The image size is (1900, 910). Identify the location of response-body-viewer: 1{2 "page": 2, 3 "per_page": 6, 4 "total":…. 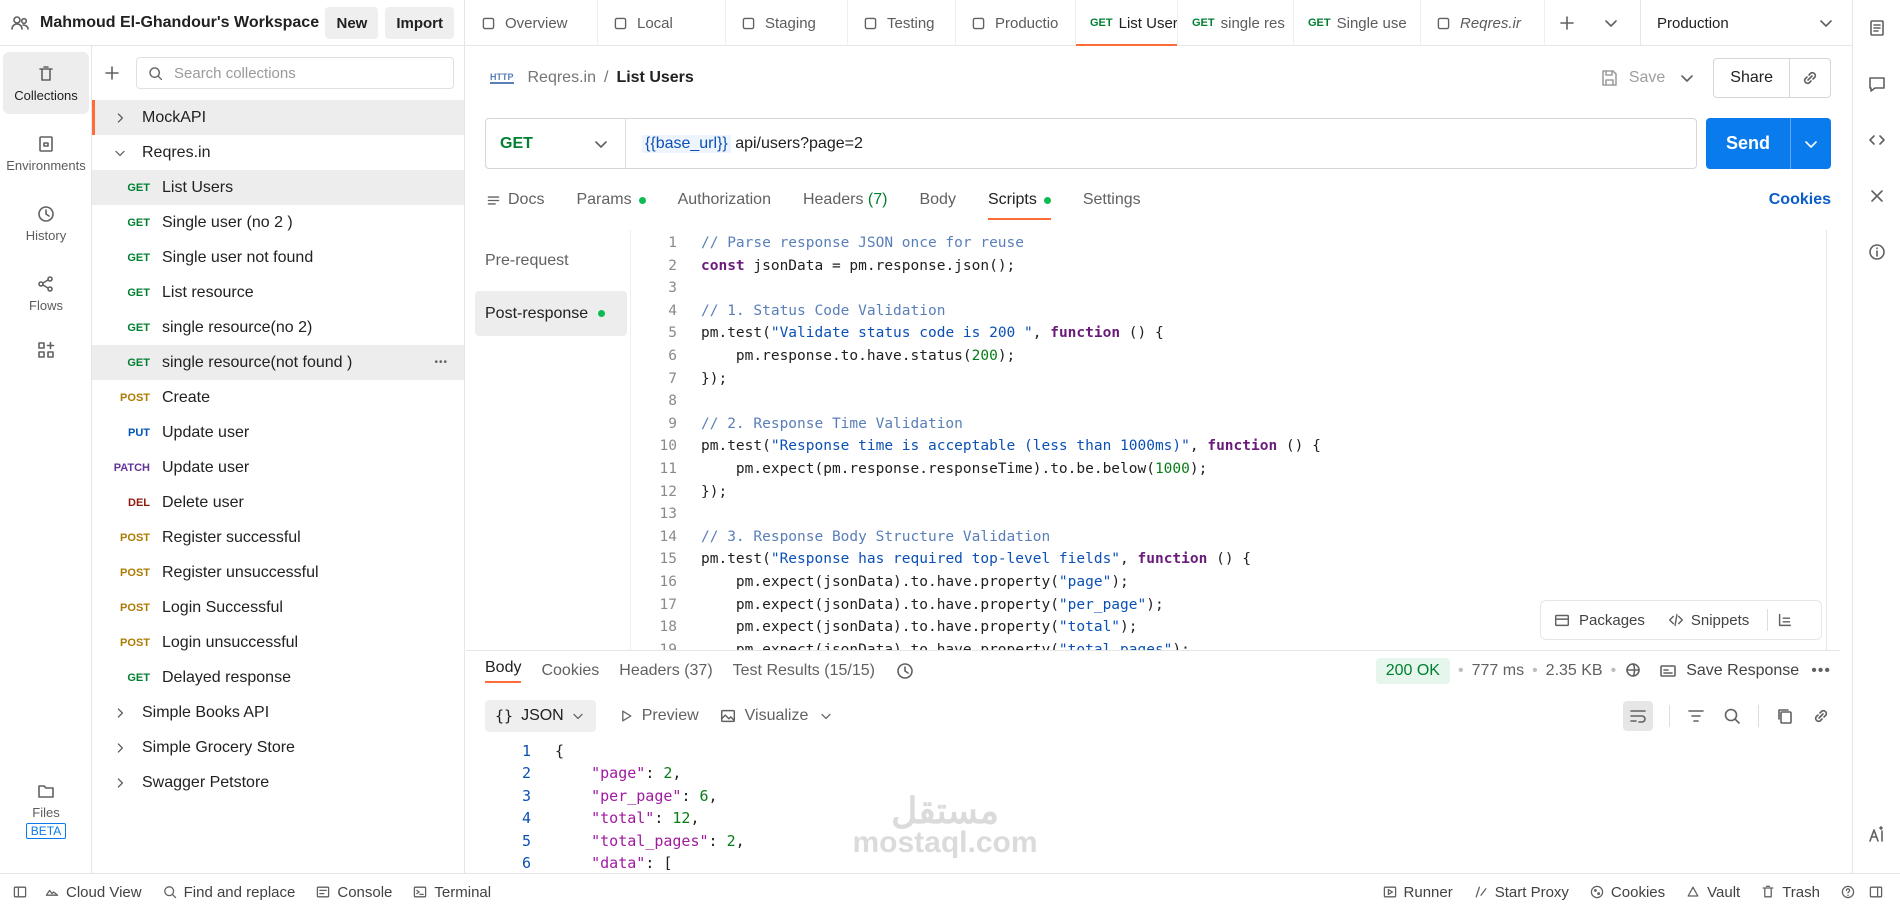
(1158, 806).